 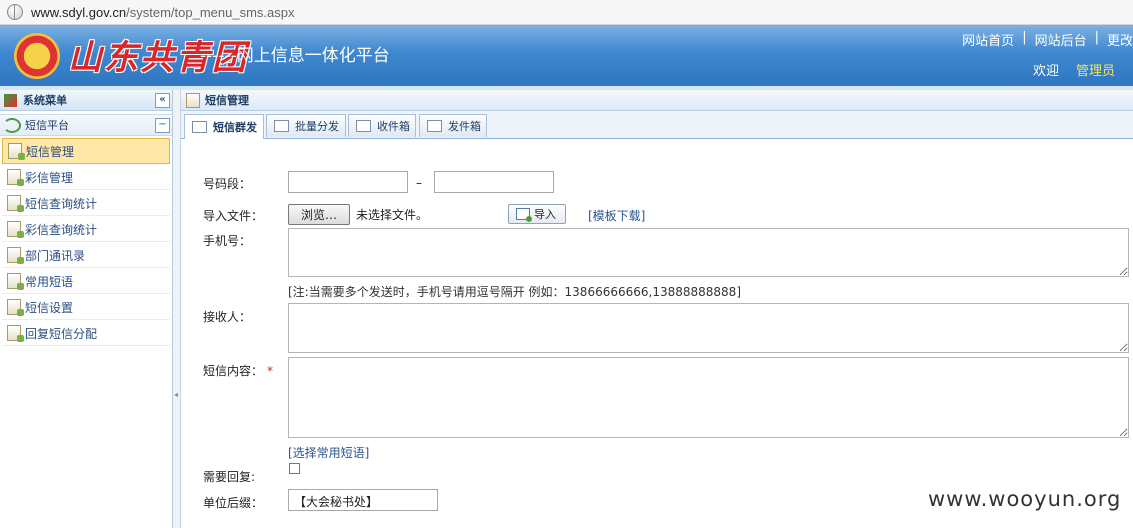 What do you see at coordinates (657, 125) in the screenshot?
I see `tab-bar: 短信群发 批量分发 收件箱 发件箱` at bounding box center [657, 125].